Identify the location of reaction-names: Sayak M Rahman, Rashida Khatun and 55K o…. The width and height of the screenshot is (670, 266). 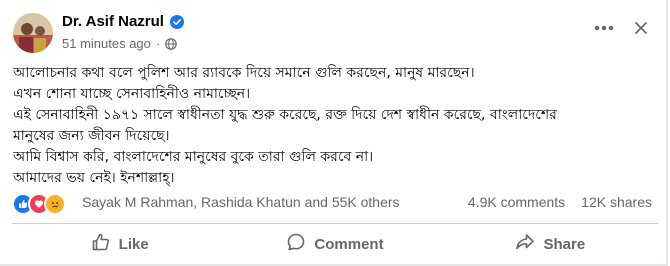
(241, 202).